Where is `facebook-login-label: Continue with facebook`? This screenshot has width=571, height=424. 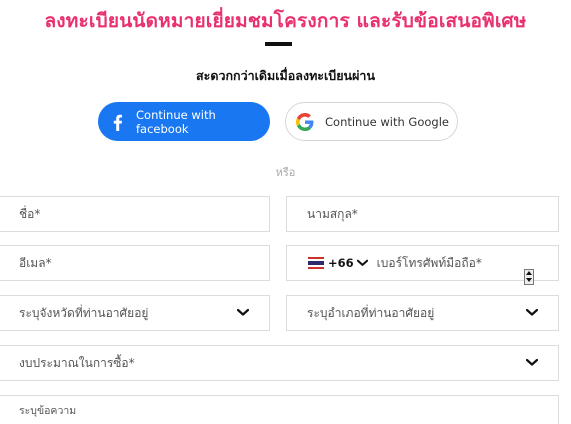
facebook-login-label: Continue with facebook is located at coordinates (176, 121).